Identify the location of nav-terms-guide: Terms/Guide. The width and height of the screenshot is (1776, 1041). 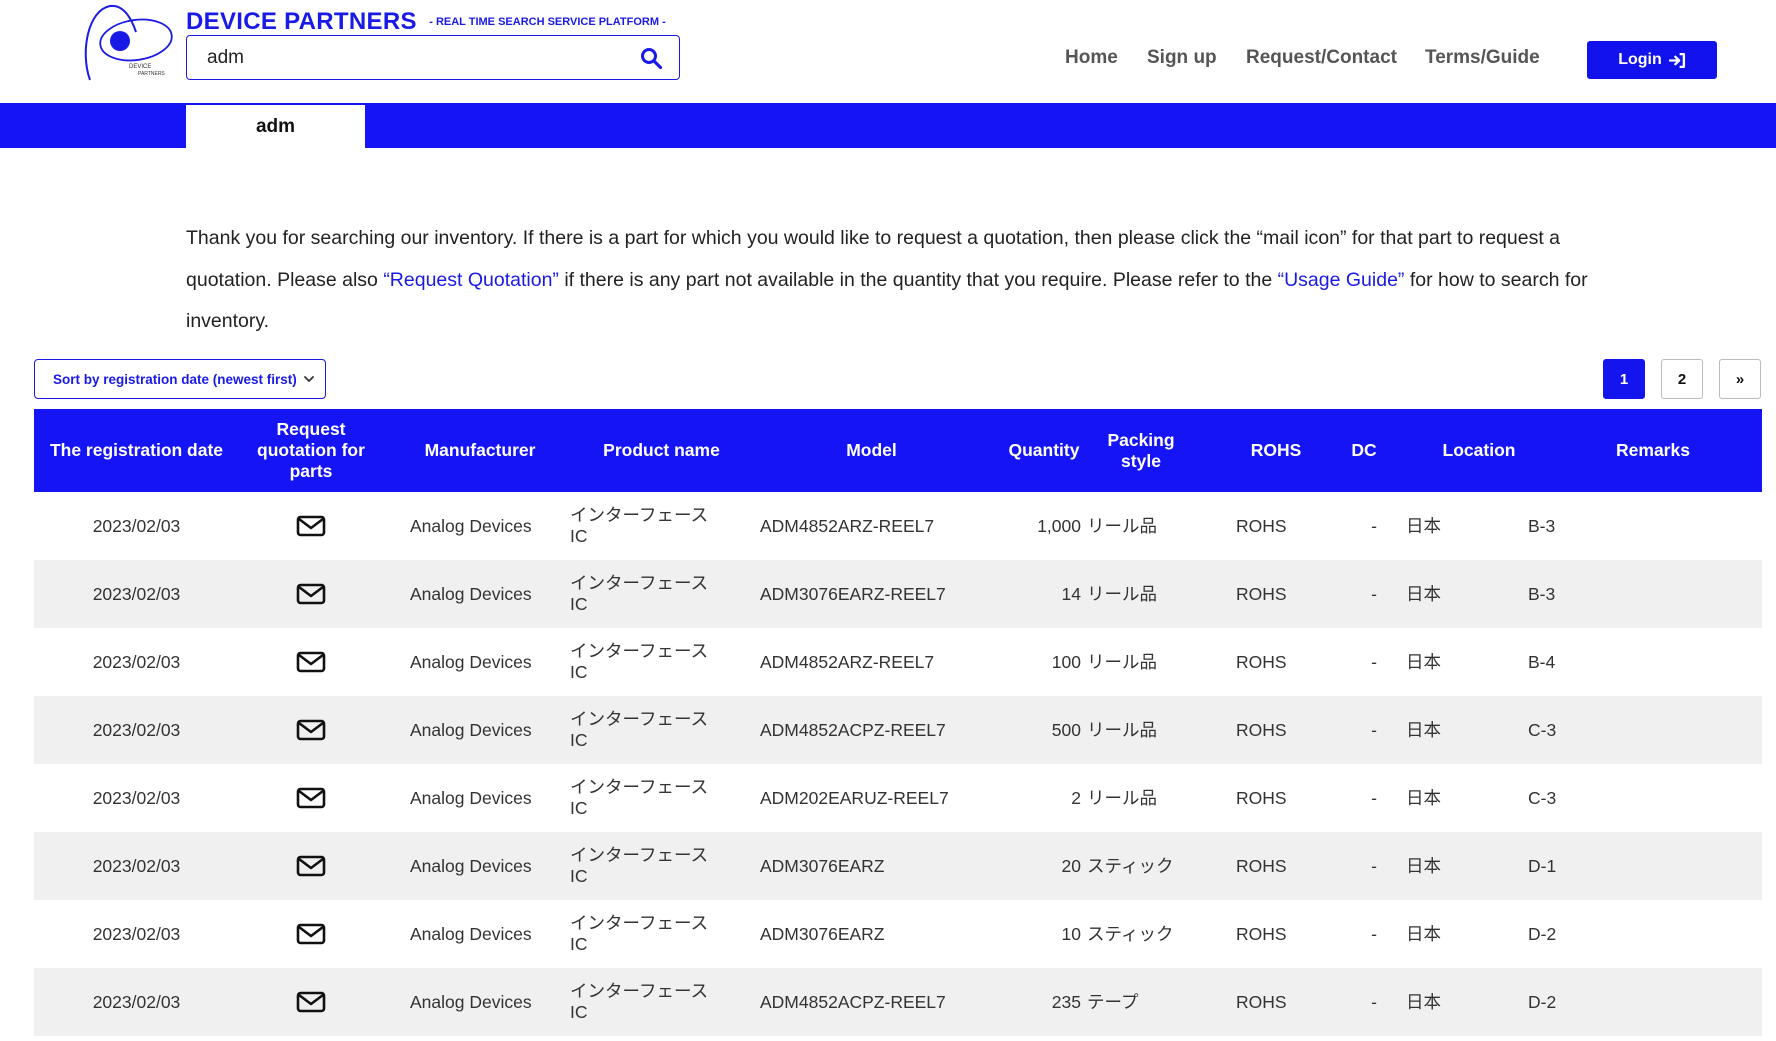
(1482, 58).